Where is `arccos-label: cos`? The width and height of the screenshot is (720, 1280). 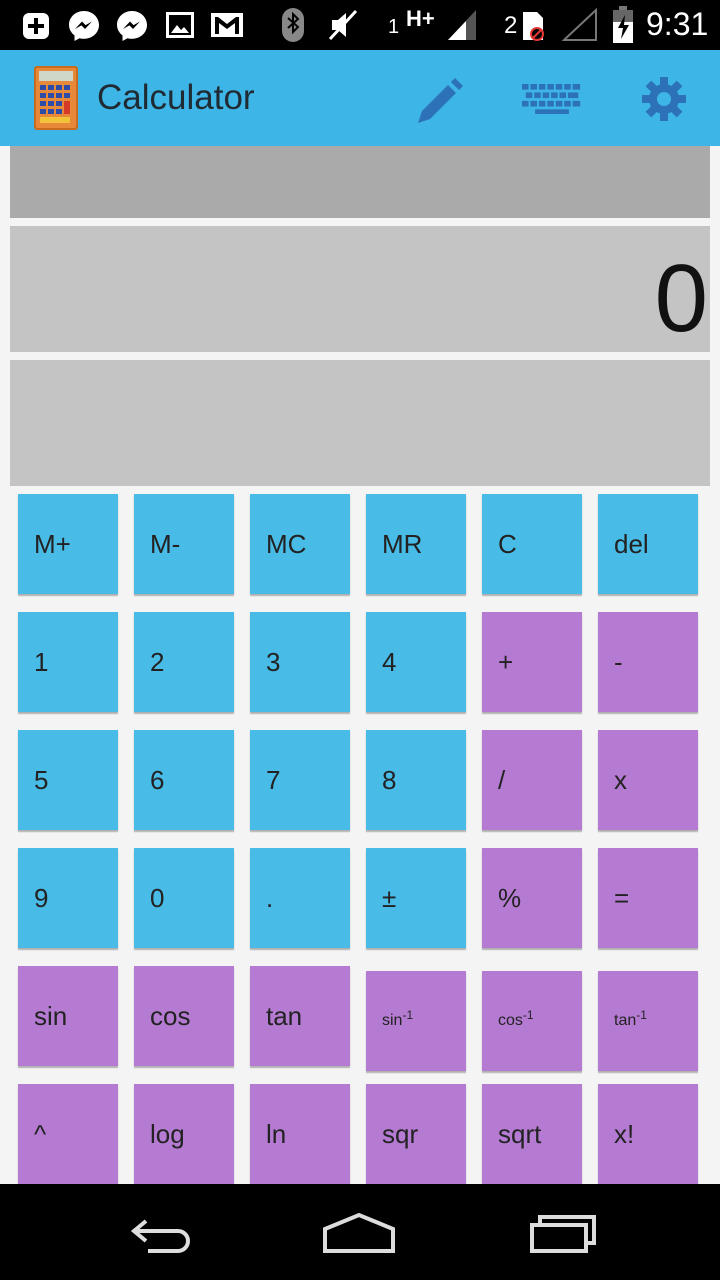
arccos-label: cos is located at coordinates (510, 1020).